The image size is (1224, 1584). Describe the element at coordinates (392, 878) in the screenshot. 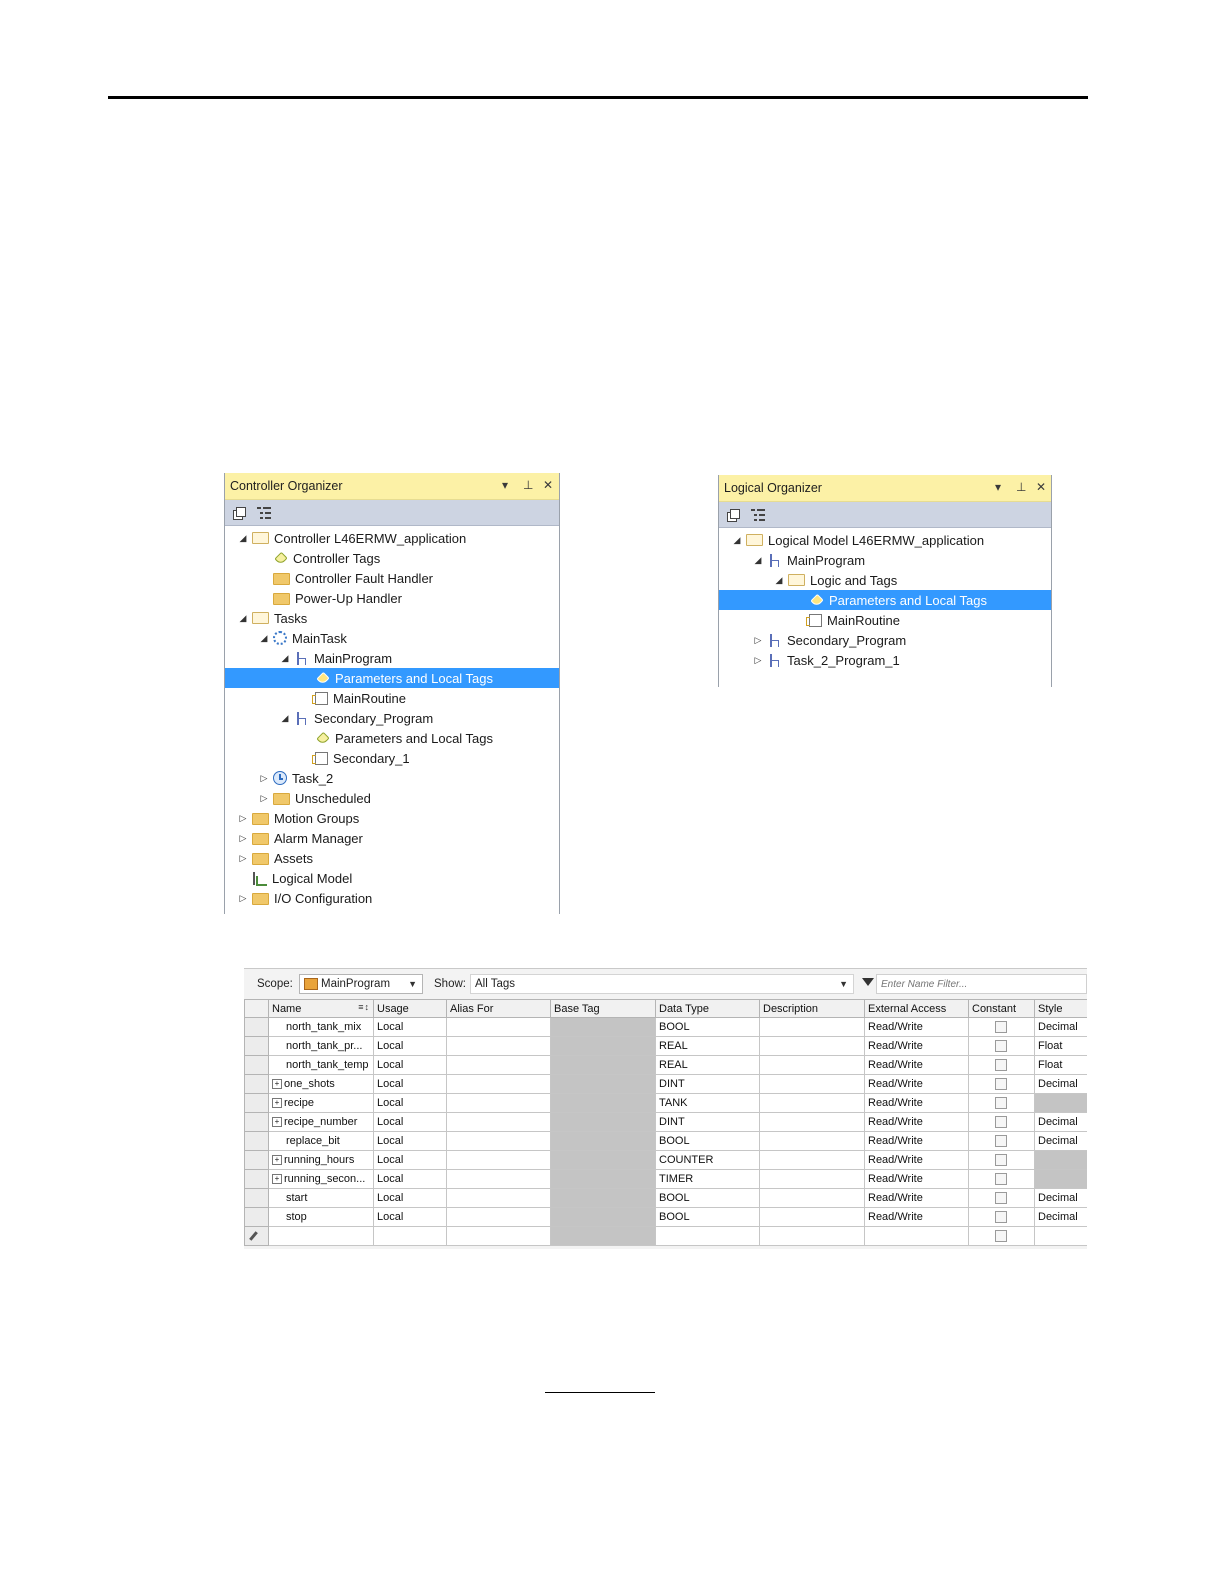

I see `tree-item-logical-model: Logical Model` at that location.